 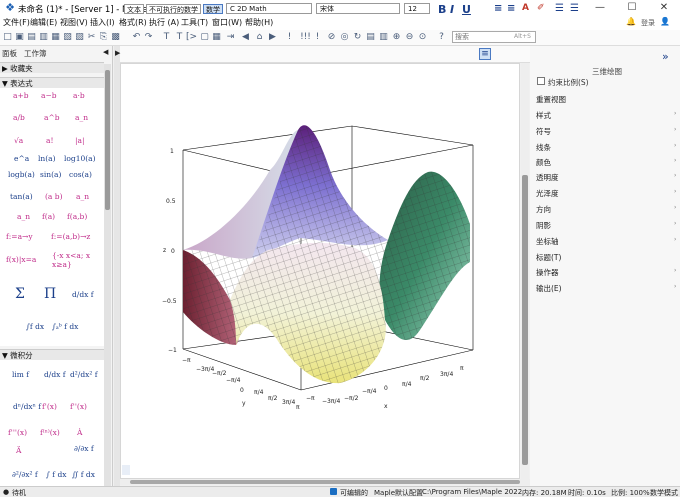 I want to click on palette-item: a/b, so click(x=19, y=117).